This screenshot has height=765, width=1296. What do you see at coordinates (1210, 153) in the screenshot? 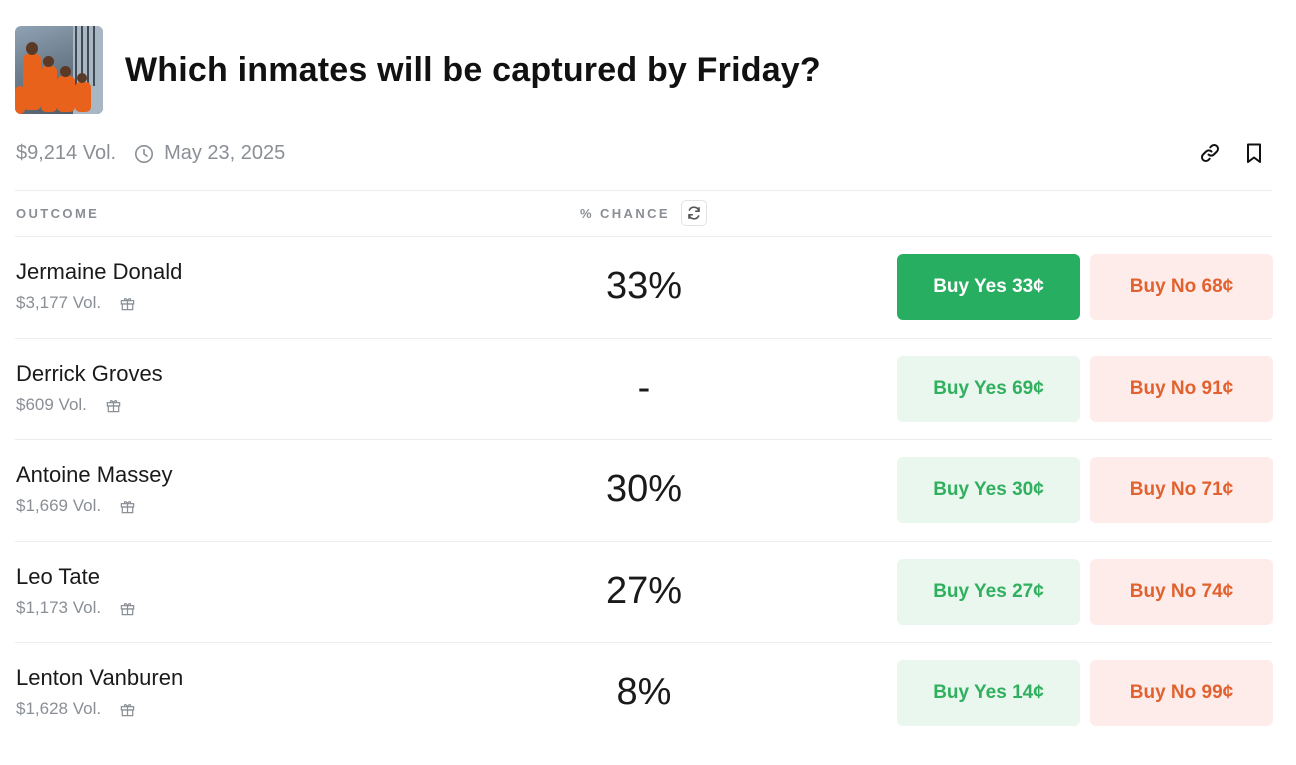
I see `link-icon` at bounding box center [1210, 153].